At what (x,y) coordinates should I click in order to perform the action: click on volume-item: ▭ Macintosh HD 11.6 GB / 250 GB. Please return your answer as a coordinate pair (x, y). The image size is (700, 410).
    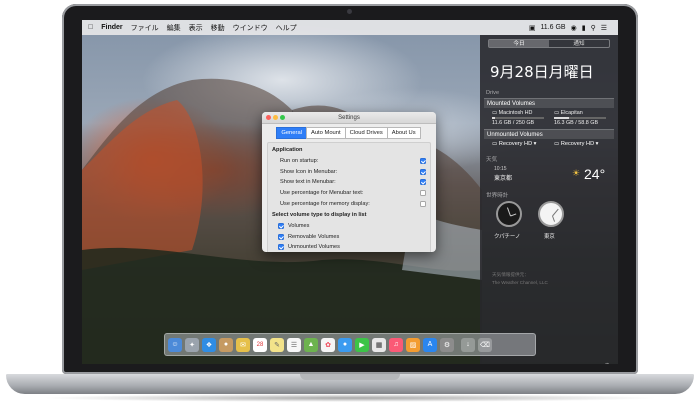
    Looking at the image, I should click on (518, 118).